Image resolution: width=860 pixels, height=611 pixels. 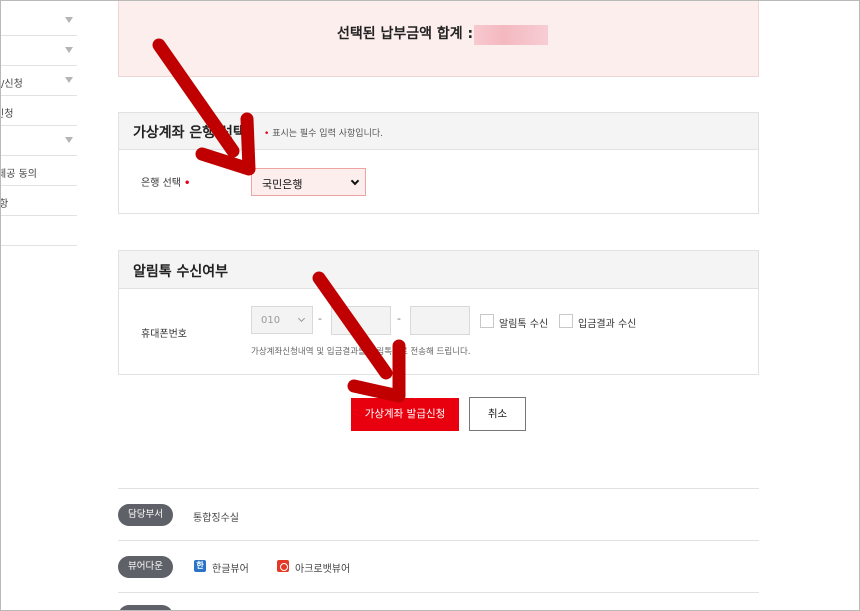 I want to click on apply-virtual-account-button: 가상계좌 발급신청, so click(x=405, y=414).